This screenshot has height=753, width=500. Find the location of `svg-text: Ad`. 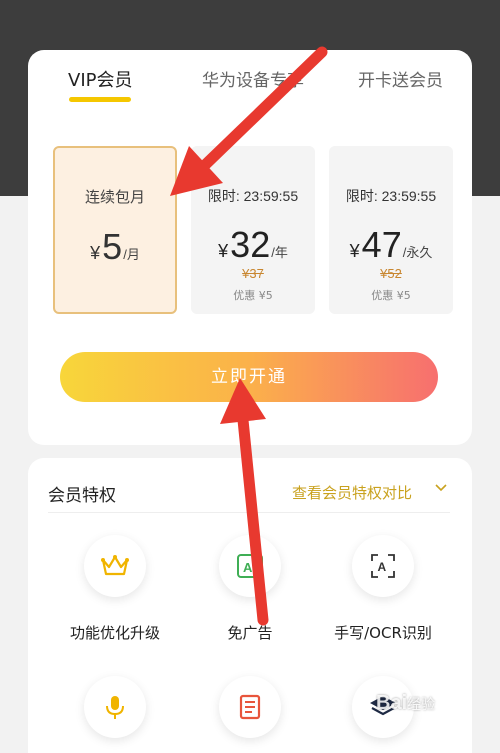

svg-text: Ad is located at coordinates (251, 567).